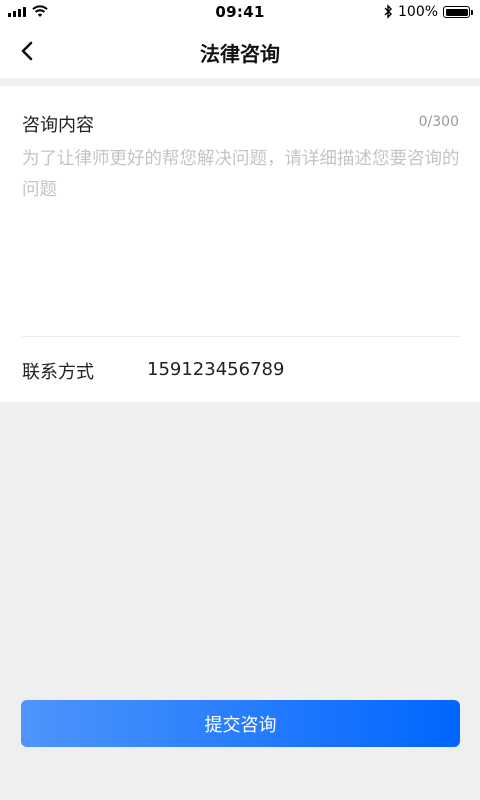 This screenshot has height=800, width=480. Describe the element at coordinates (240, 54) in the screenshot. I see `page-title: 法律咨询` at that location.